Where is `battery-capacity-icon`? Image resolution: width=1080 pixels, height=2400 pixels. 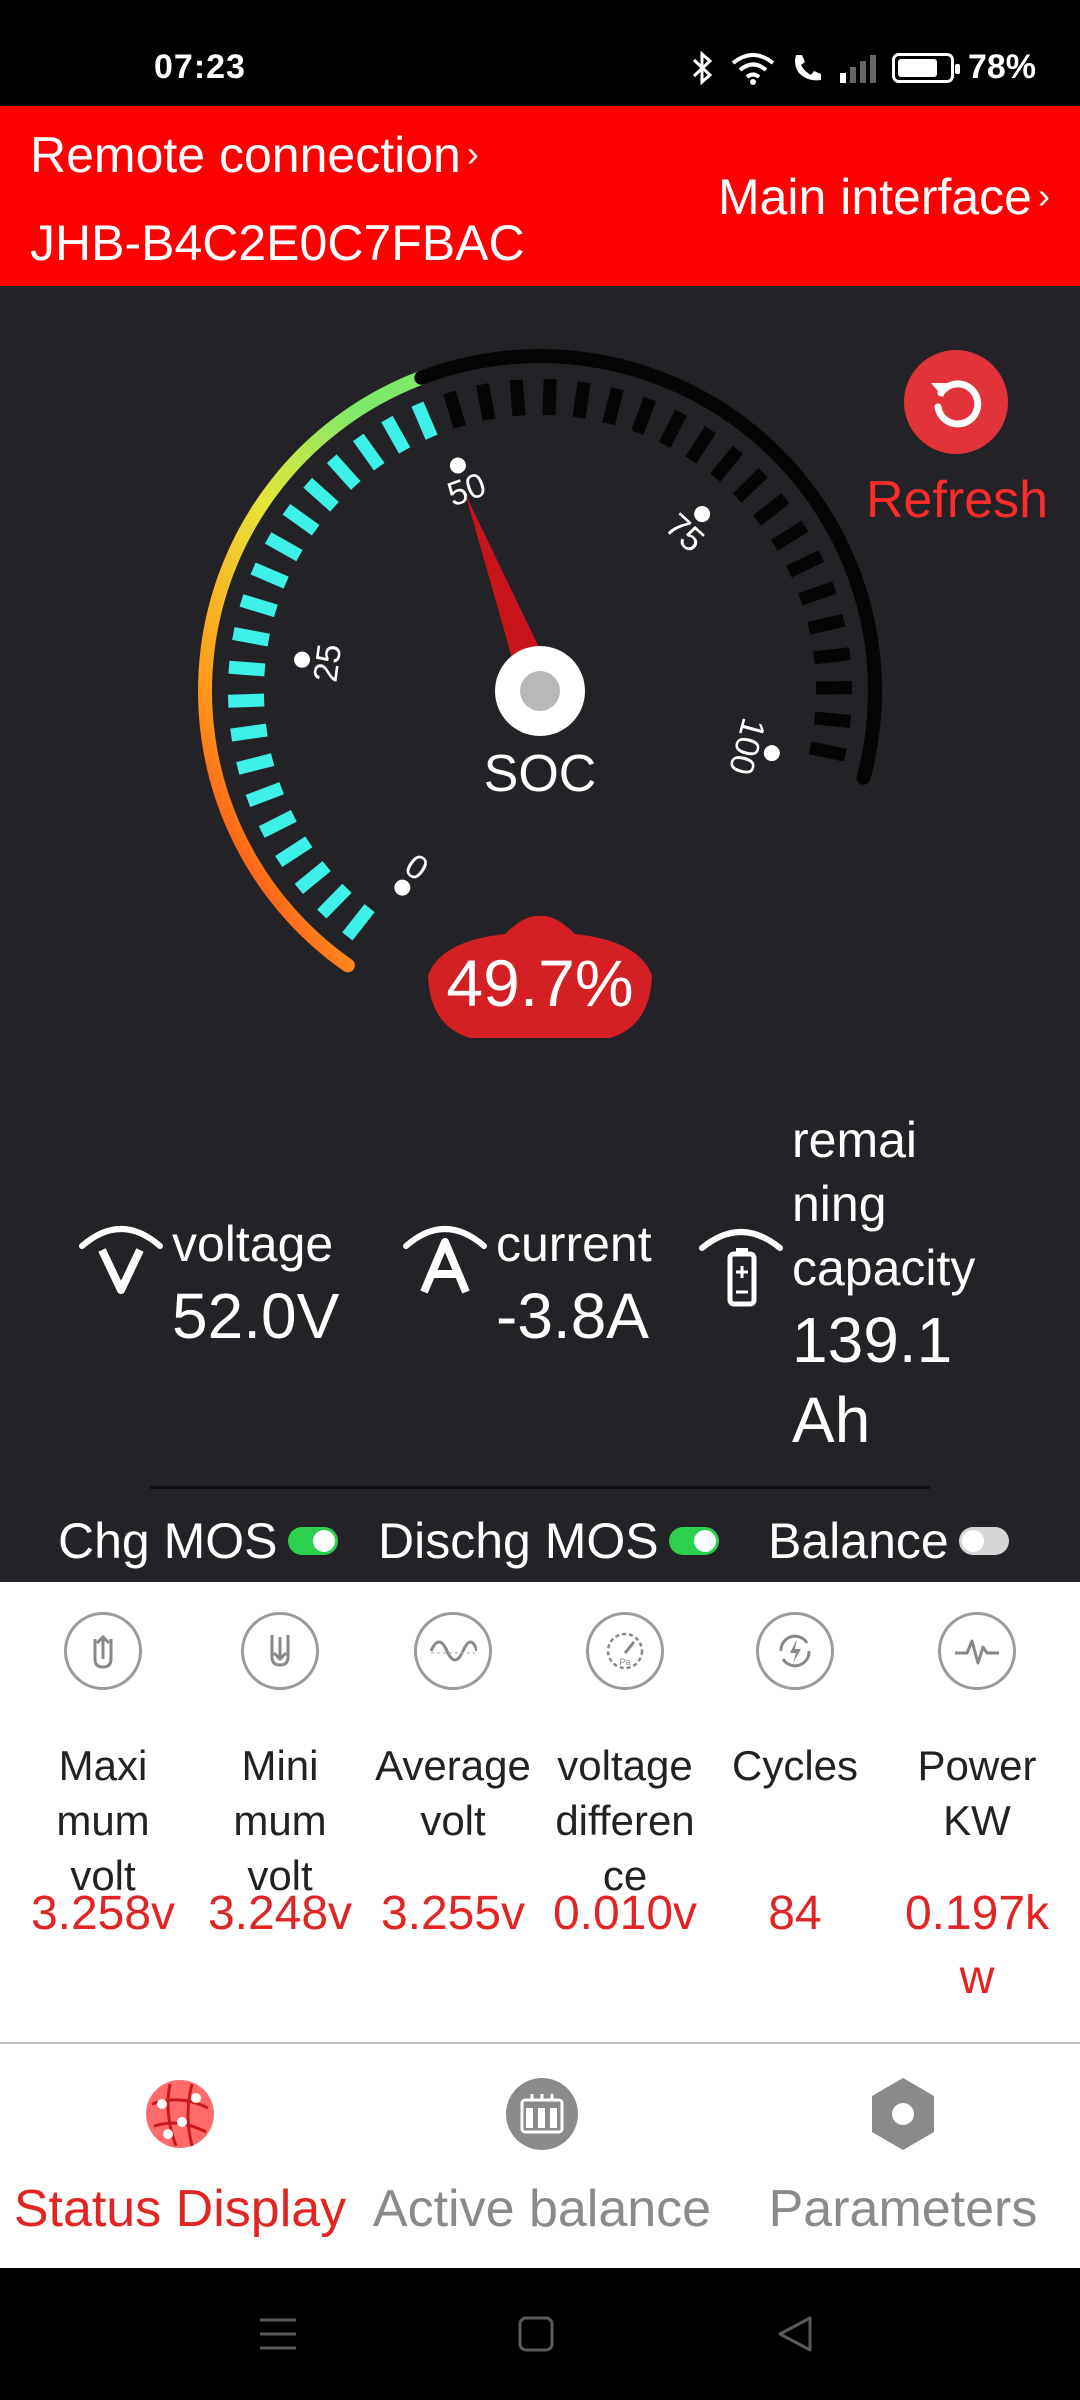 battery-capacity-icon is located at coordinates (741, 1268).